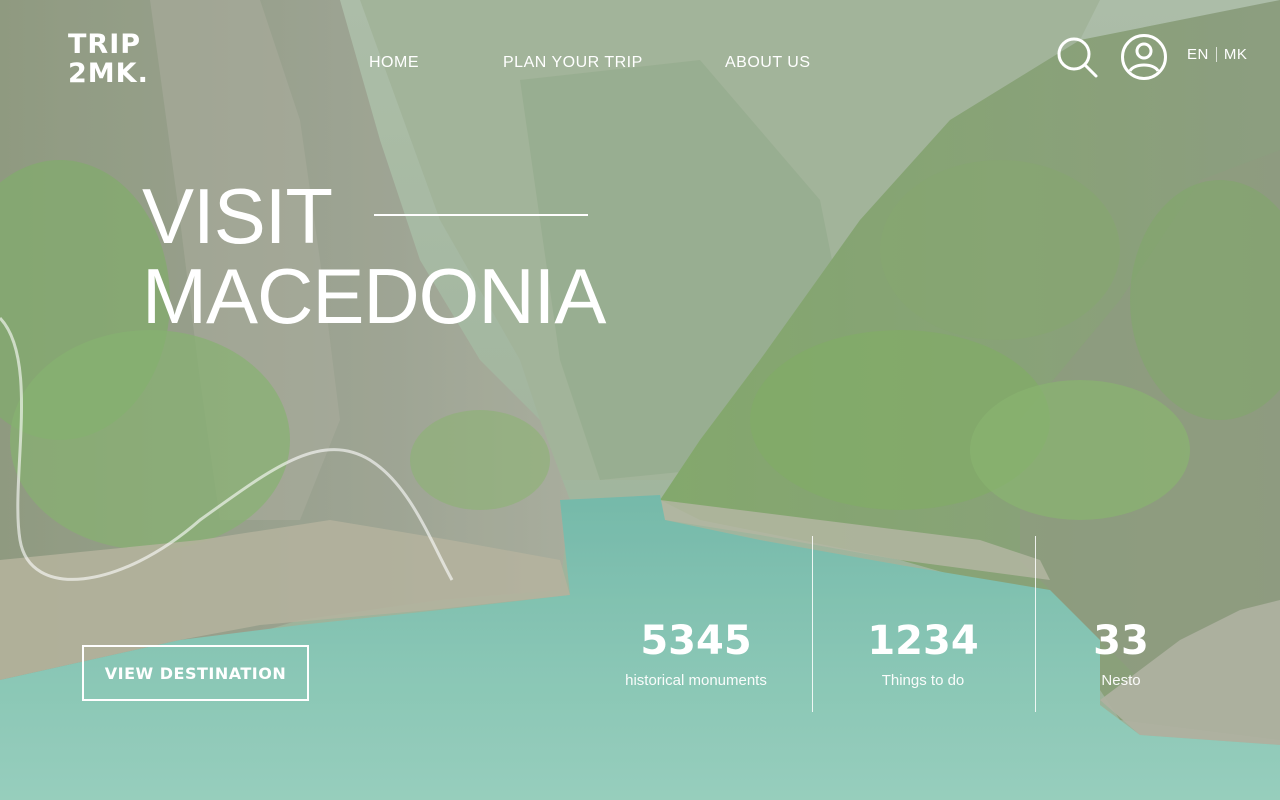 The height and width of the screenshot is (800, 1280). What do you see at coordinates (768, 63) in the screenshot?
I see `nav-about-us: ABOUT US` at bounding box center [768, 63].